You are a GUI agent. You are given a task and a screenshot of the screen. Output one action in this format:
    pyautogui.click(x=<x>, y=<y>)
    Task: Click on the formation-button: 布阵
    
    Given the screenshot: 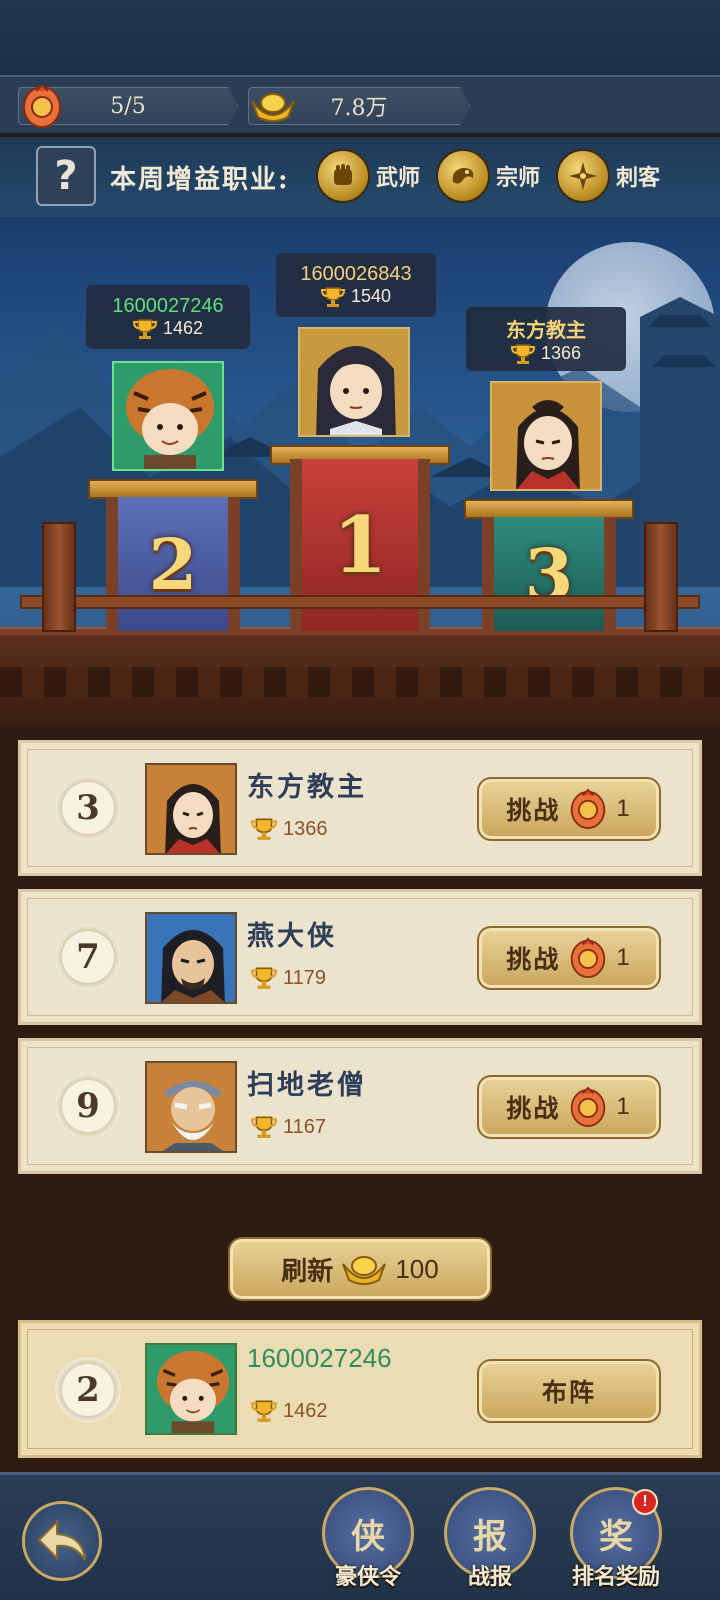 What is the action you would take?
    pyautogui.click(x=569, y=1391)
    